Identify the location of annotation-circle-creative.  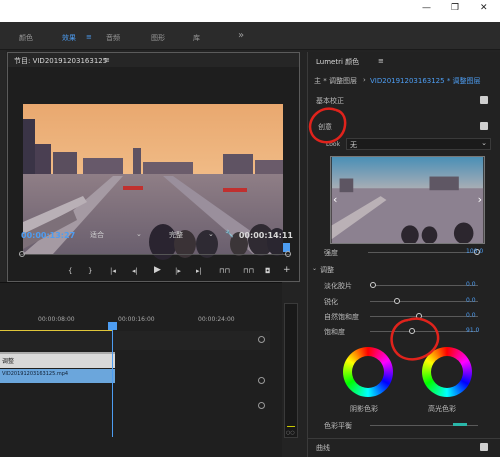
(327, 125).